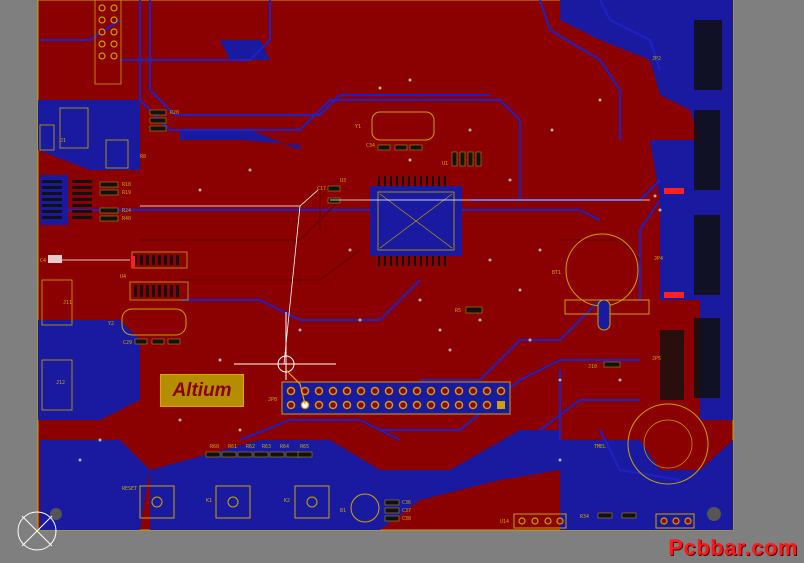  Describe the element at coordinates (343, 511) in the screenshot. I see `svg-text: B1` at that location.